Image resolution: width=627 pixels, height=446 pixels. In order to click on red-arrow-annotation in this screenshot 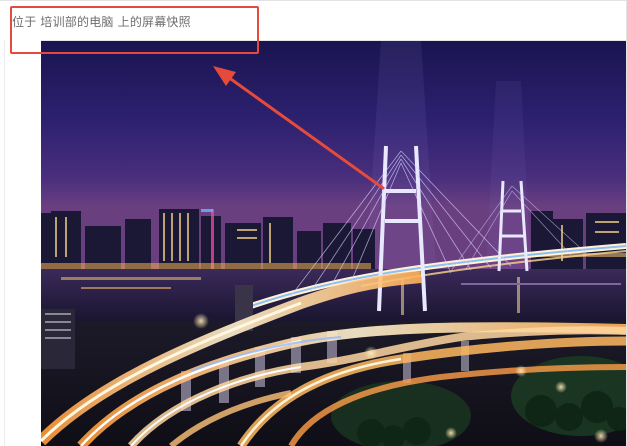, I will do `click(299, 128)`.